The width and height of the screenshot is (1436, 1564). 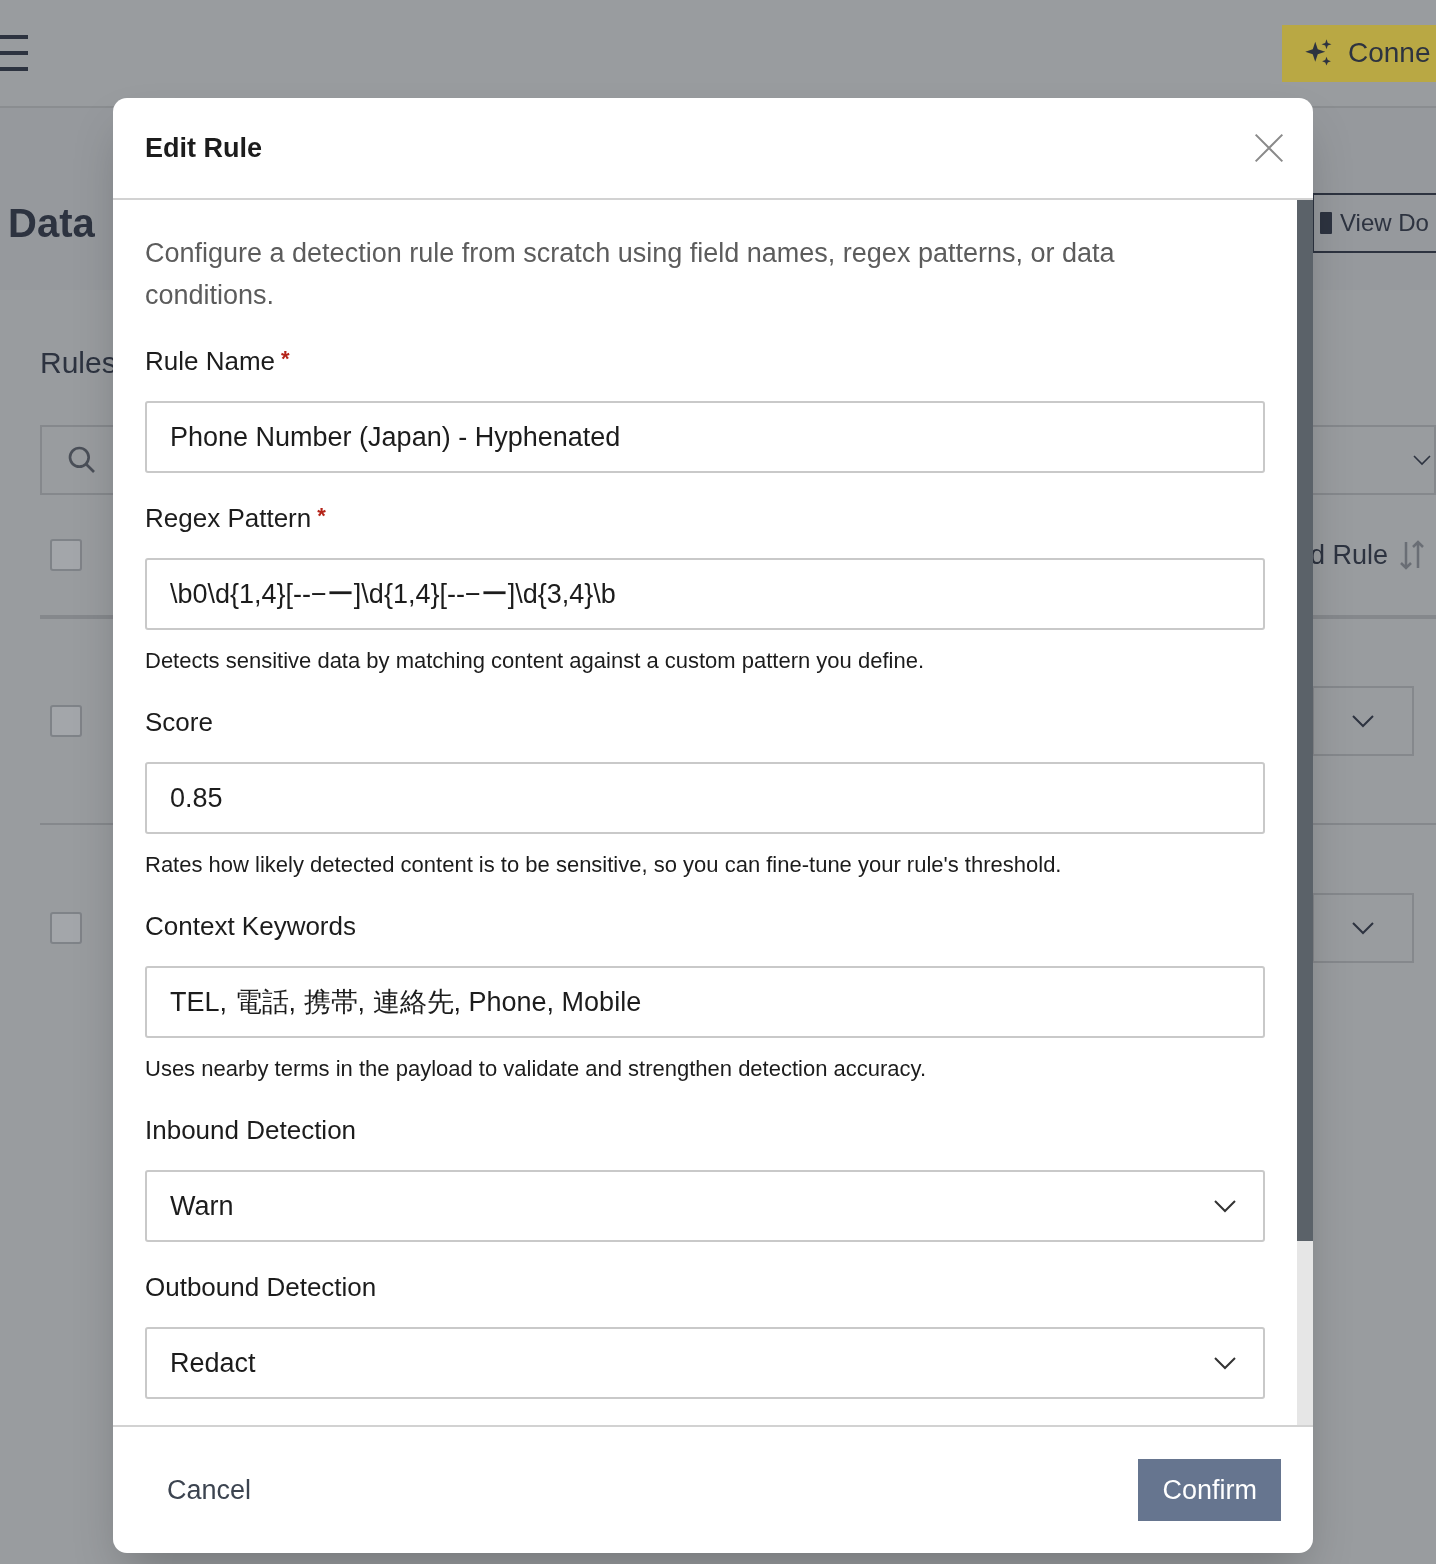 I want to click on input-field: Phone Number (Japan) - Hyphenated, so click(x=705, y=437).